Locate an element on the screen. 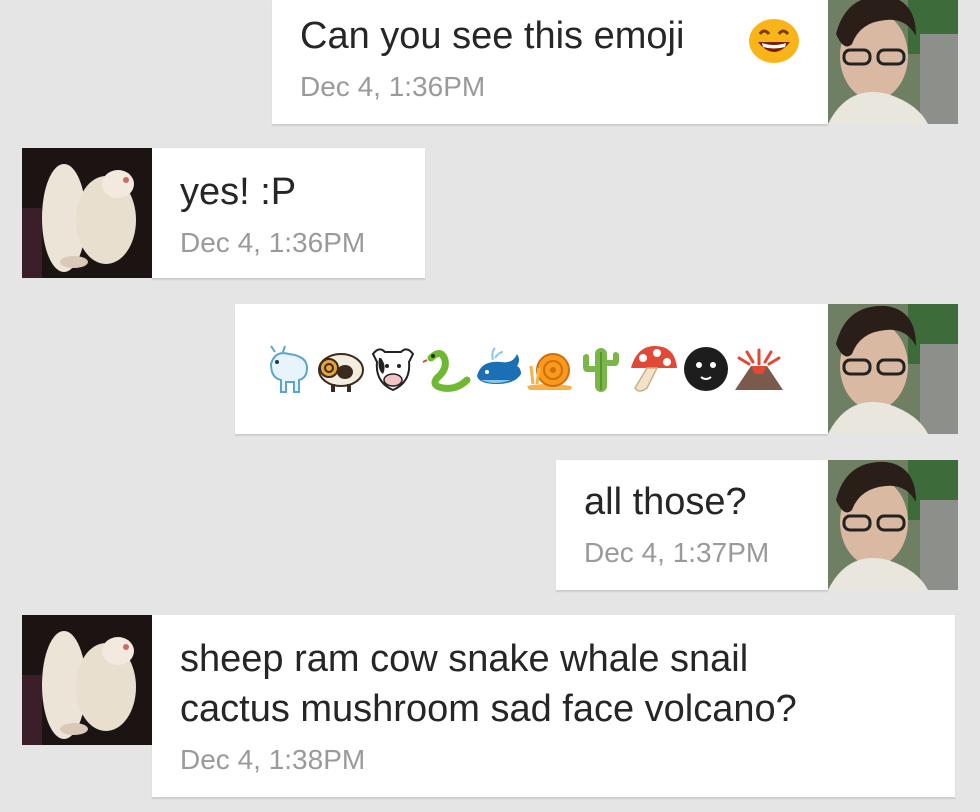 The image size is (980, 812). snake-icon is located at coordinates (446, 371).